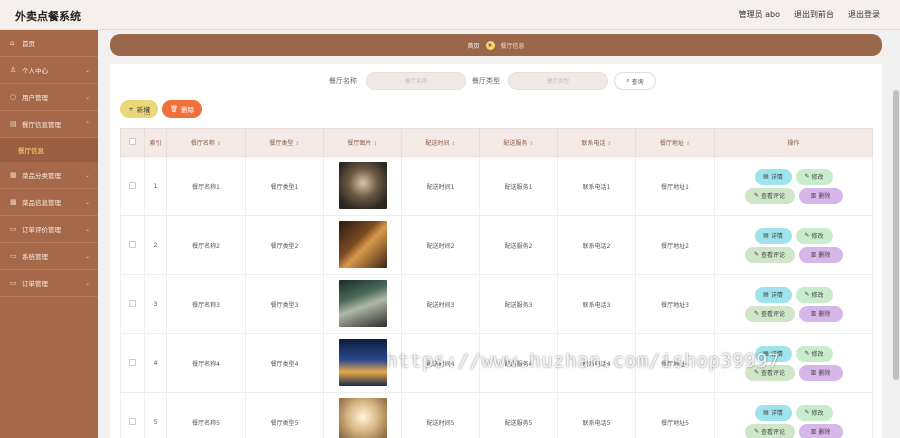 Image resolution: width=900 pixels, height=438 pixels. Describe the element at coordinates (635, 81) in the screenshot. I see `query-button: ⌕ 查询` at that location.